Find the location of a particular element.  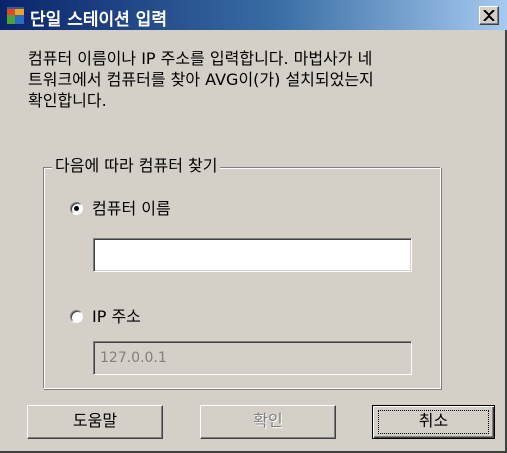

radio-computer-name-label: 컴퓨터 이름 is located at coordinates (131, 209).